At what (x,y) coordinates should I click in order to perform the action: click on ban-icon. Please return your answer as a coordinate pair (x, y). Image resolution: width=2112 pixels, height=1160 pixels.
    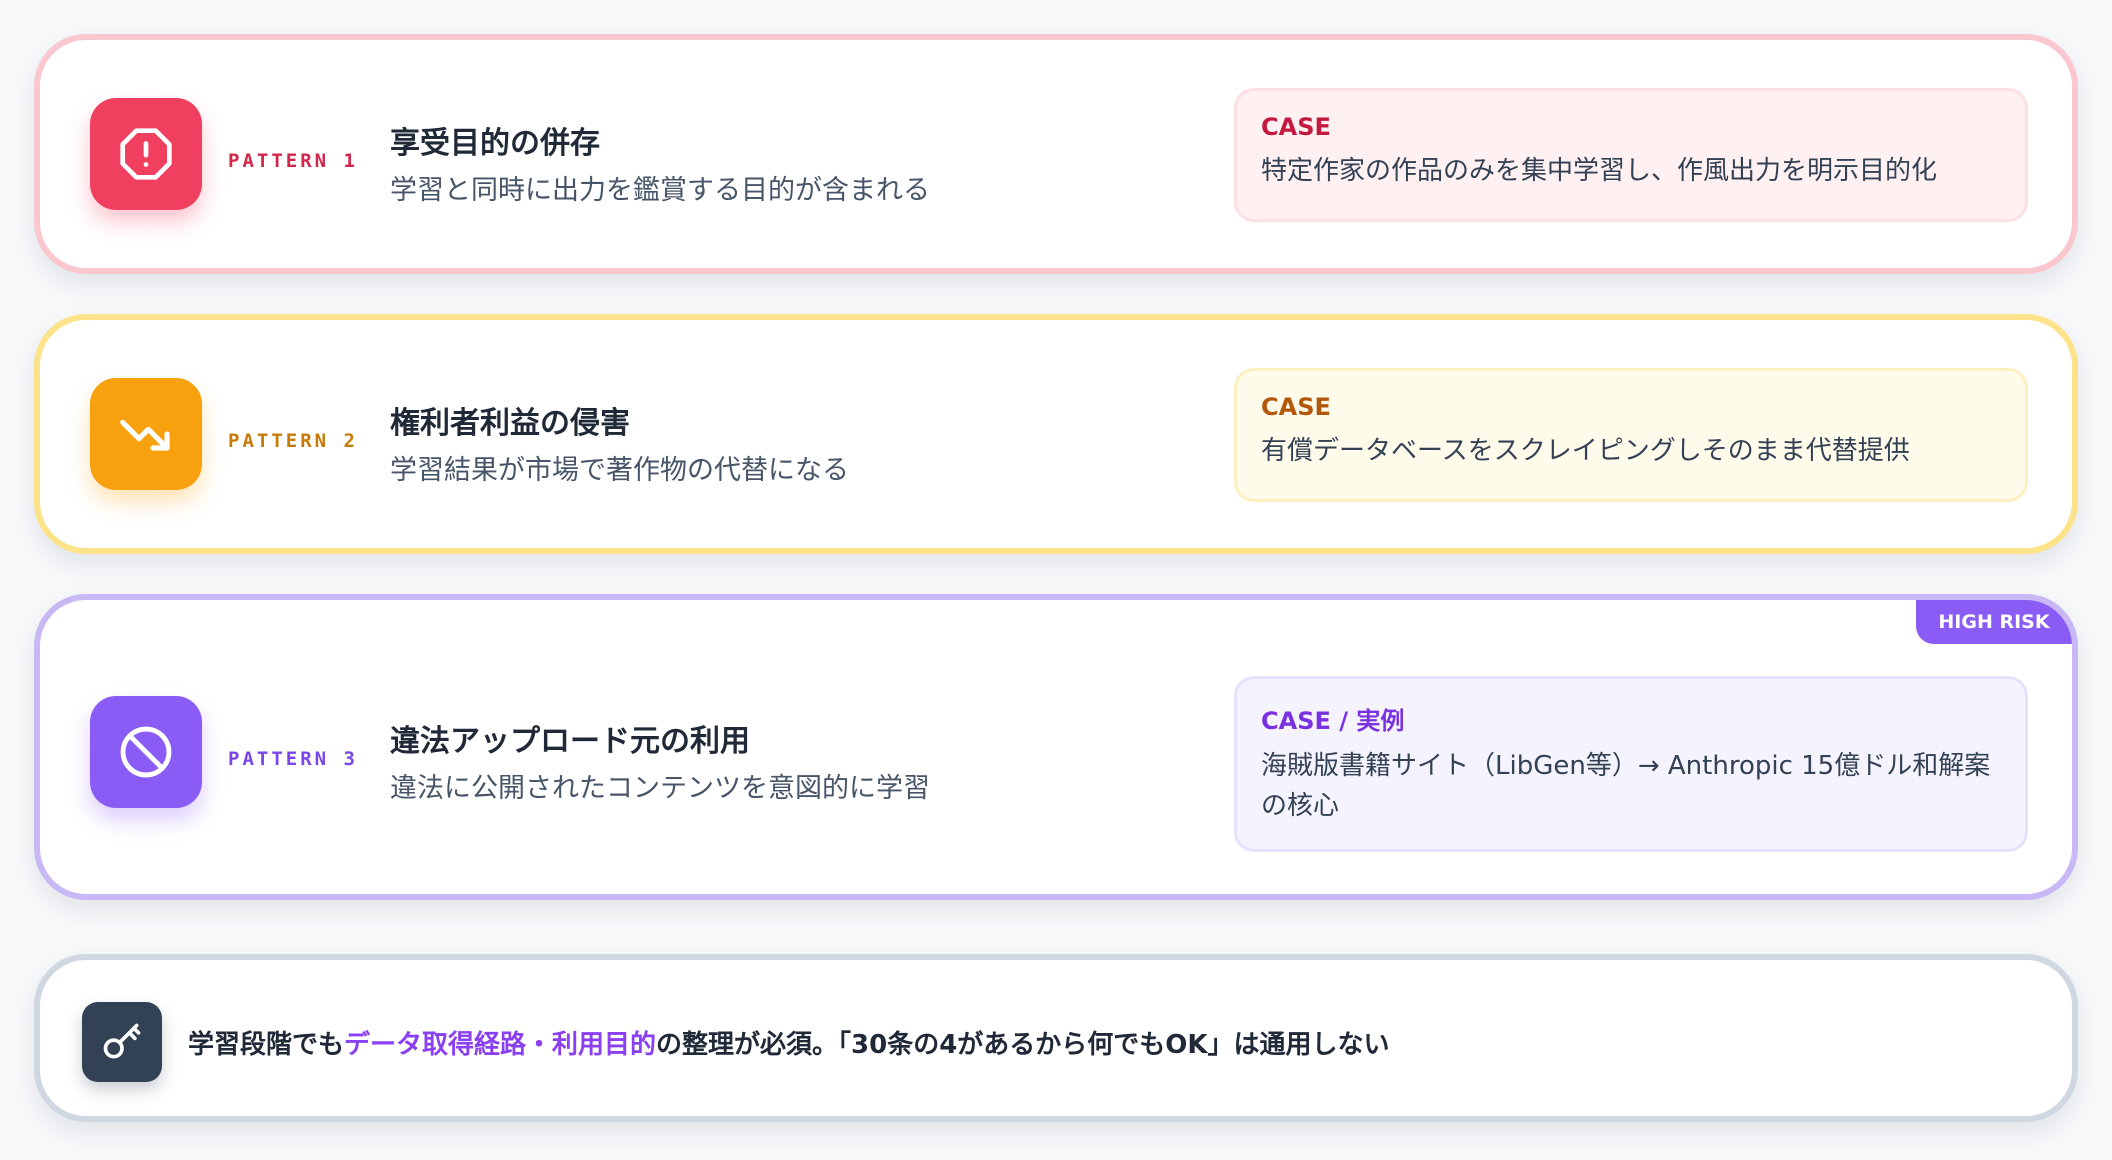
    Looking at the image, I should click on (146, 752).